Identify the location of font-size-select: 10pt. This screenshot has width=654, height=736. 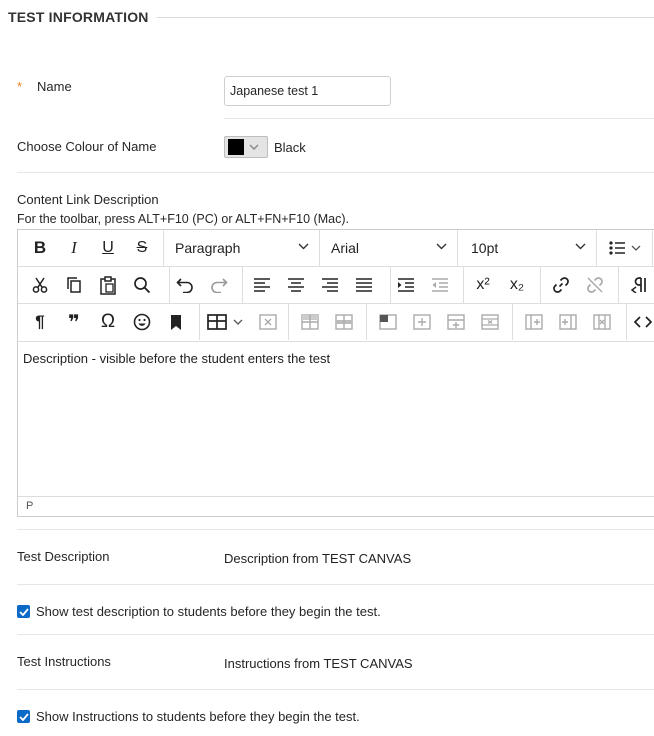
(527, 248).